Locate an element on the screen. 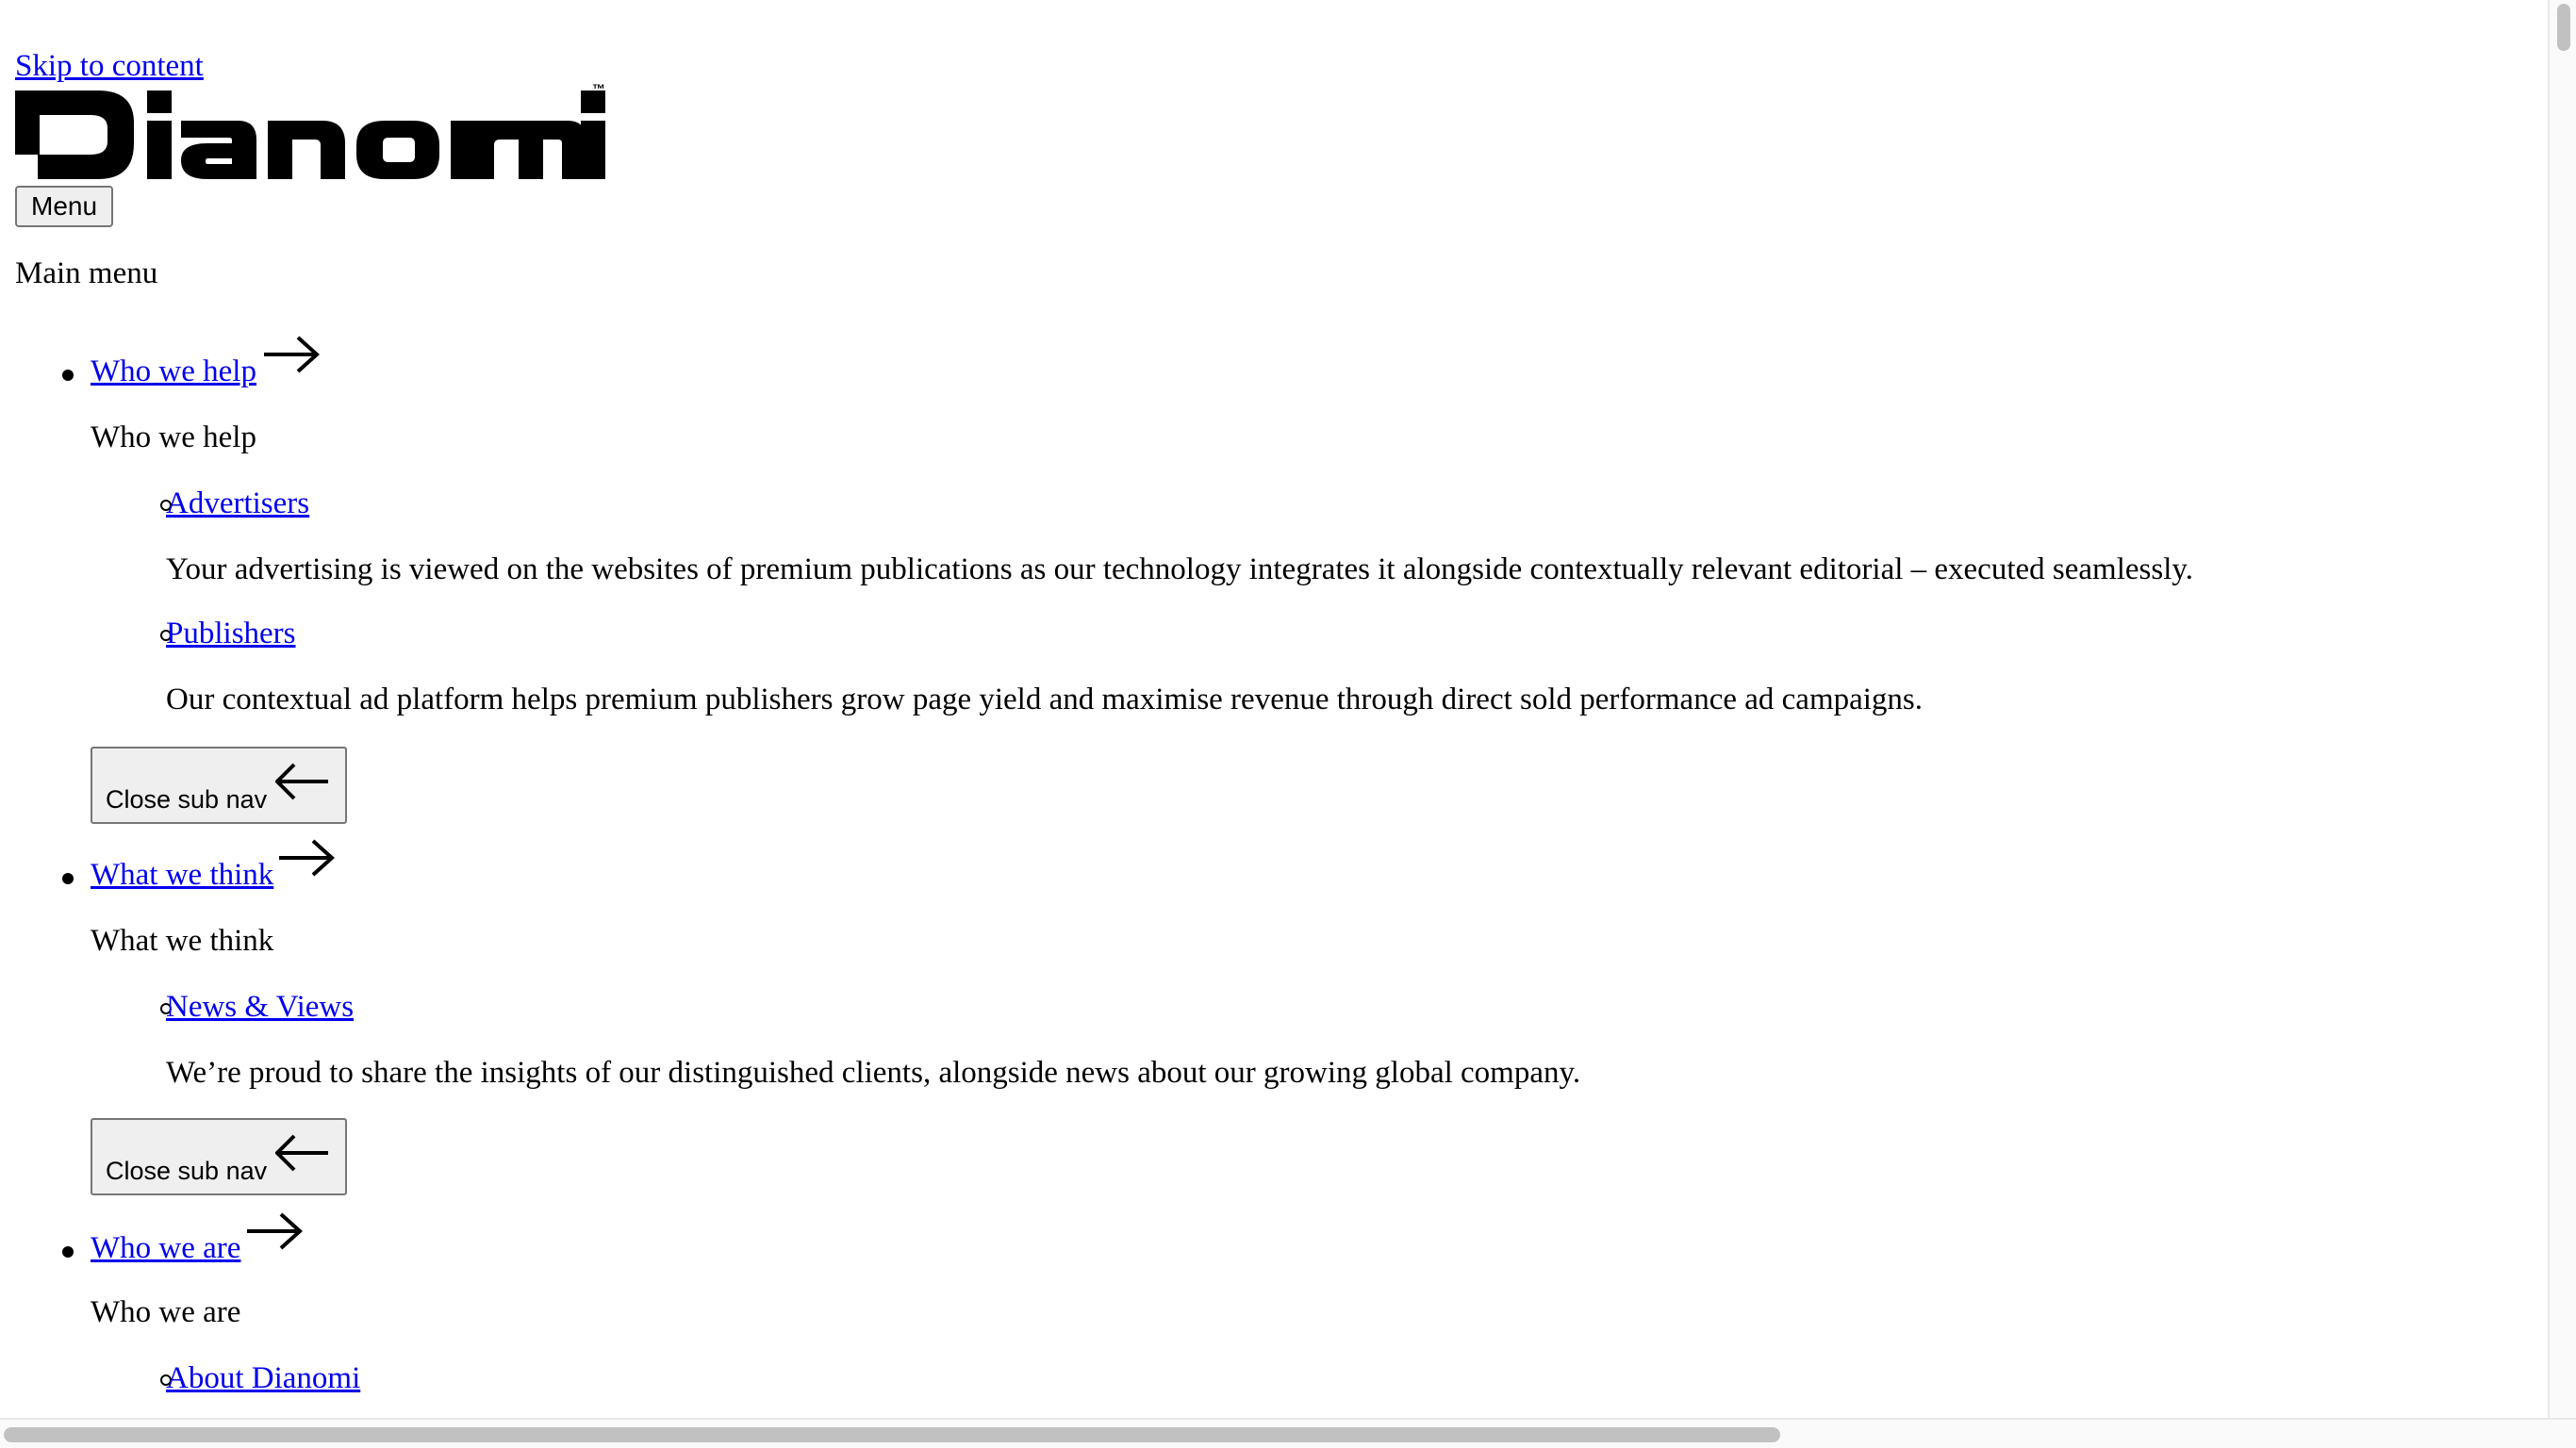  publishers-link: Publishers is located at coordinates (231, 633).